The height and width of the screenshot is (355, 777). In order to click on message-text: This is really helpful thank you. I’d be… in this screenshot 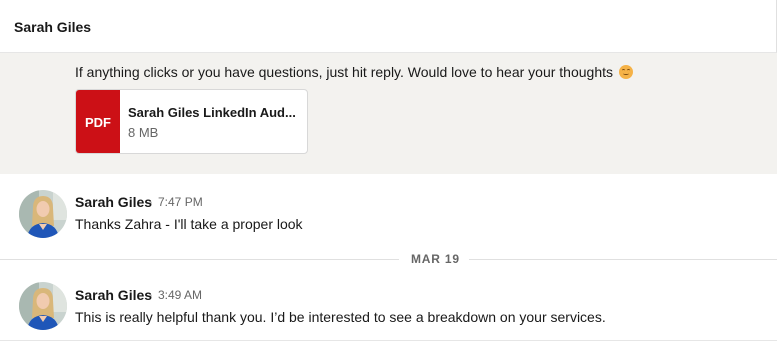, I will do `click(340, 317)`.